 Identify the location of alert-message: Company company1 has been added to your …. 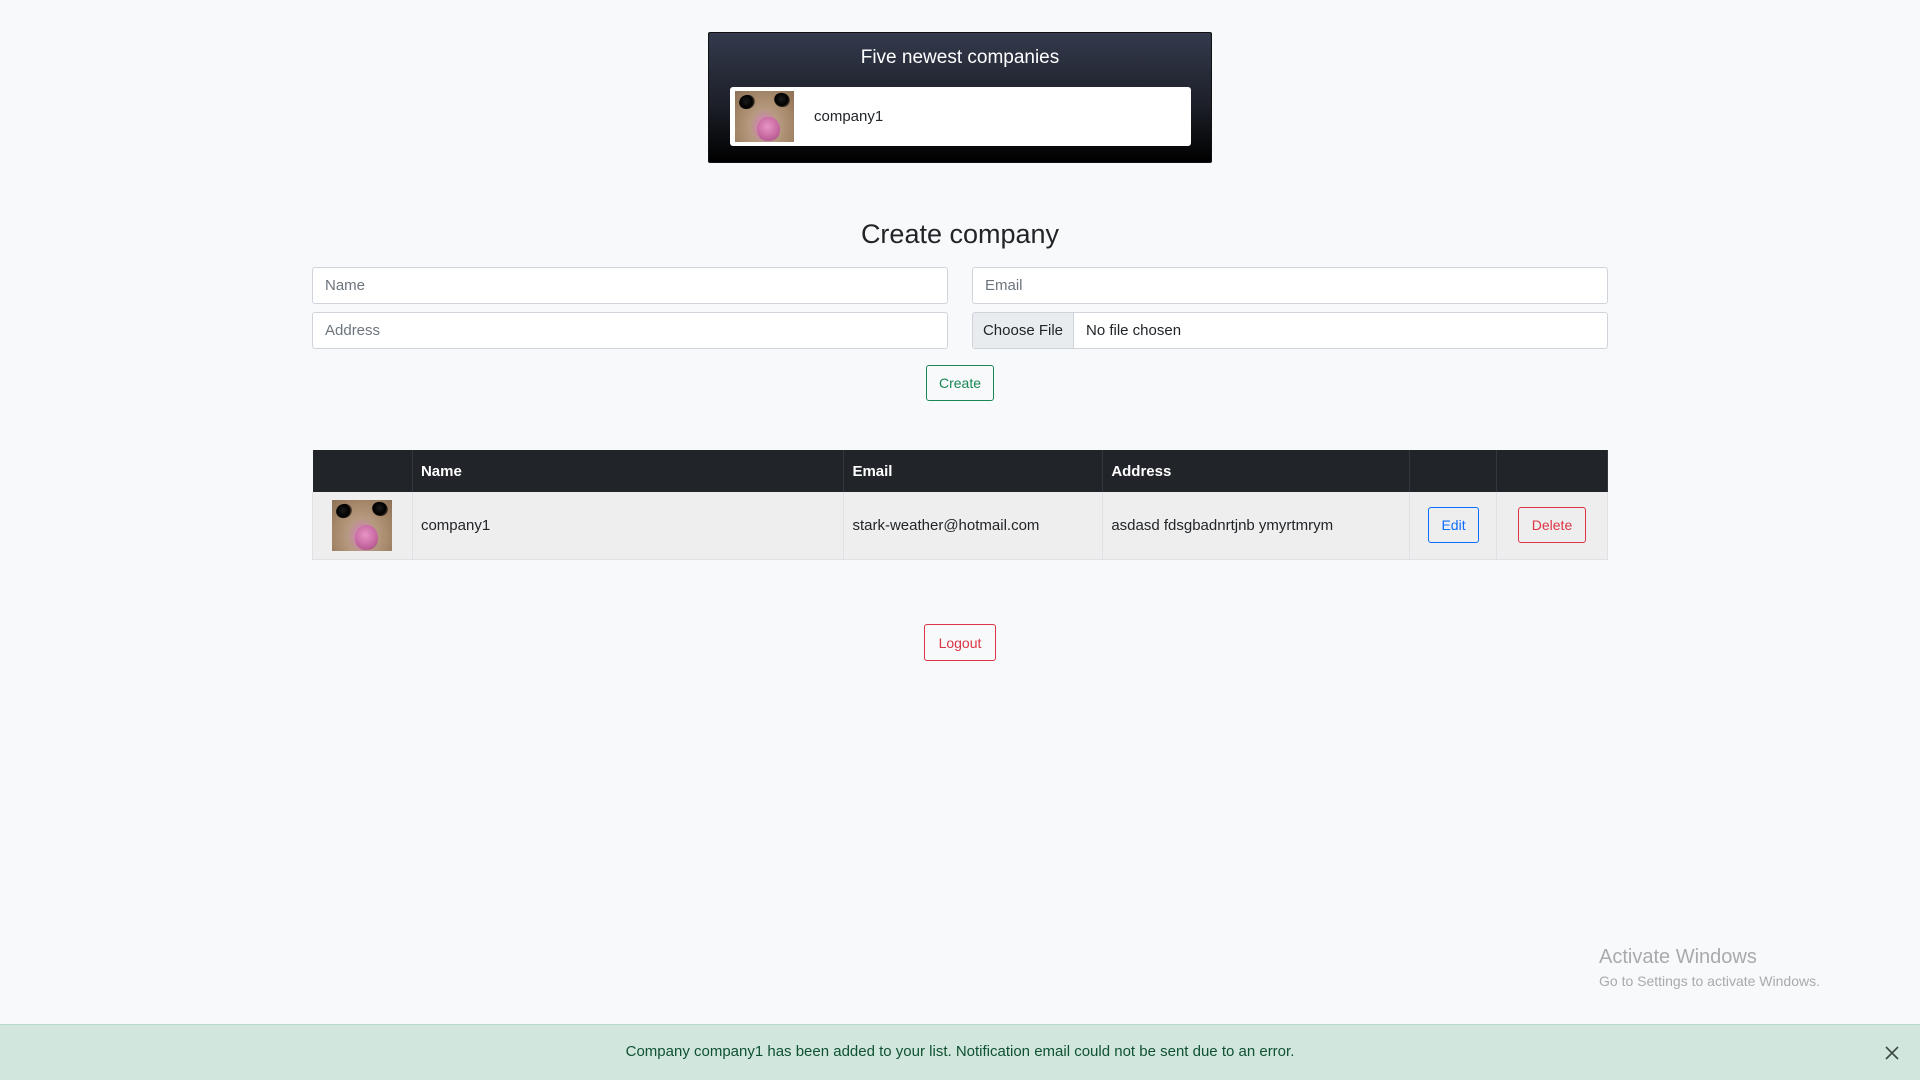
(960, 1051).